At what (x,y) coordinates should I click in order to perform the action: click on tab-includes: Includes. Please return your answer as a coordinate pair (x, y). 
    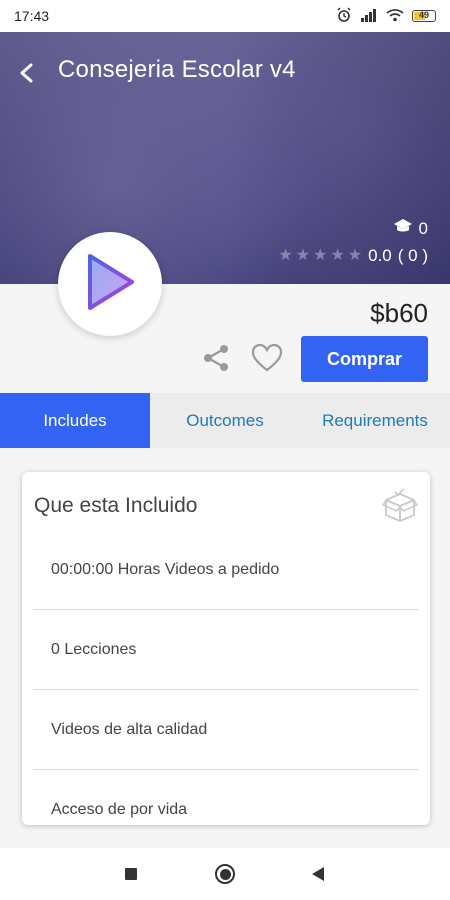
    Looking at the image, I should click on (75, 420).